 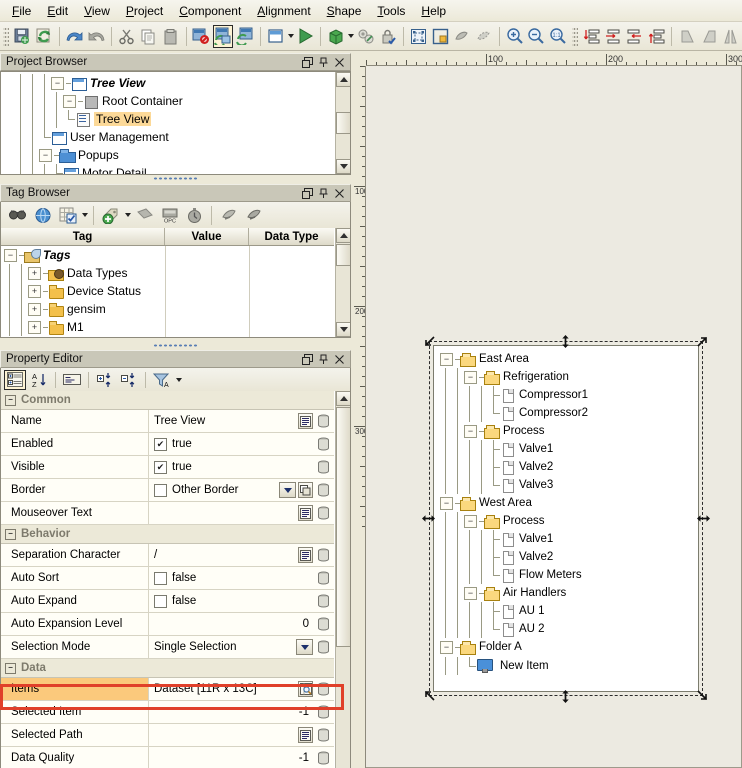 What do you see at coordinates (351, 36) in the screenshot?
I see `package-dropdown-icon` at bounding box center [351, 36].